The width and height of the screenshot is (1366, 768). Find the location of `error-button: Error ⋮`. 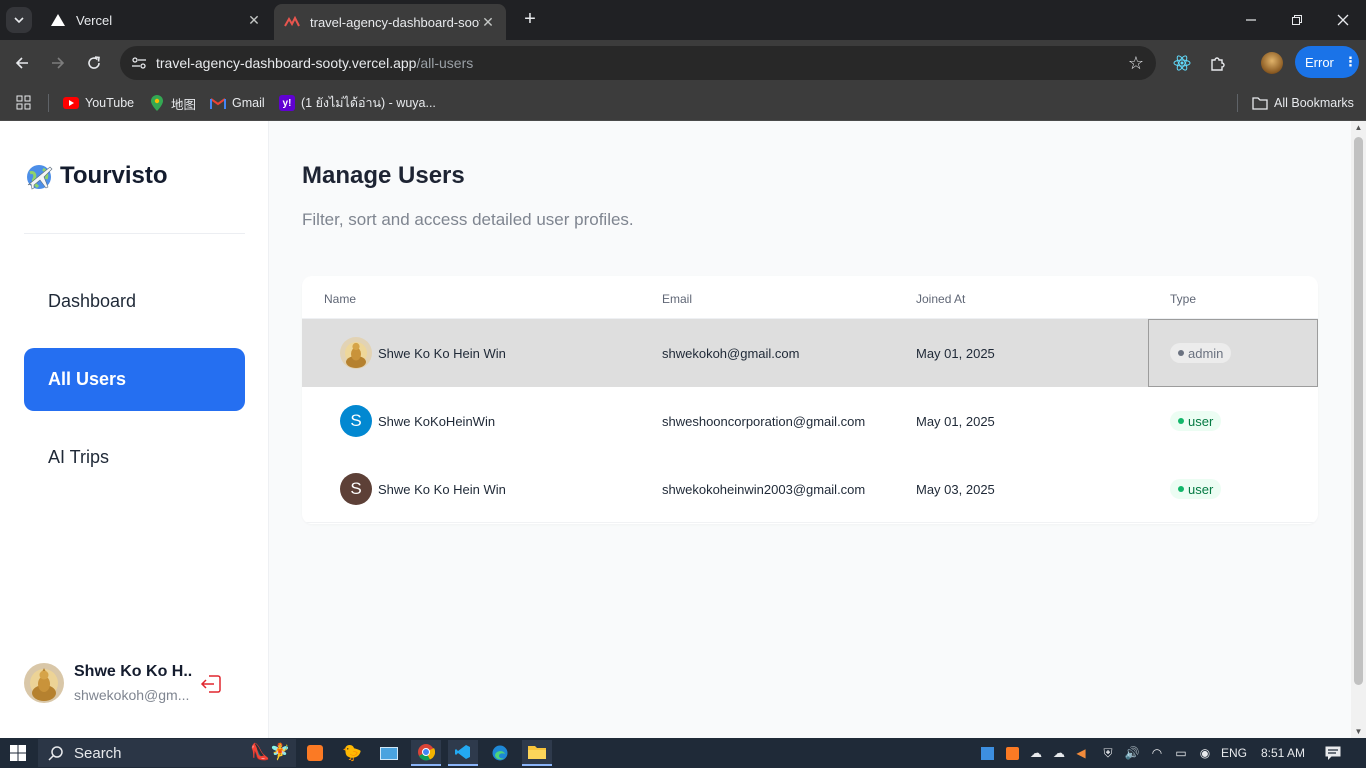

error-button: Error ⋮ is located at coordinates (1327, 62).